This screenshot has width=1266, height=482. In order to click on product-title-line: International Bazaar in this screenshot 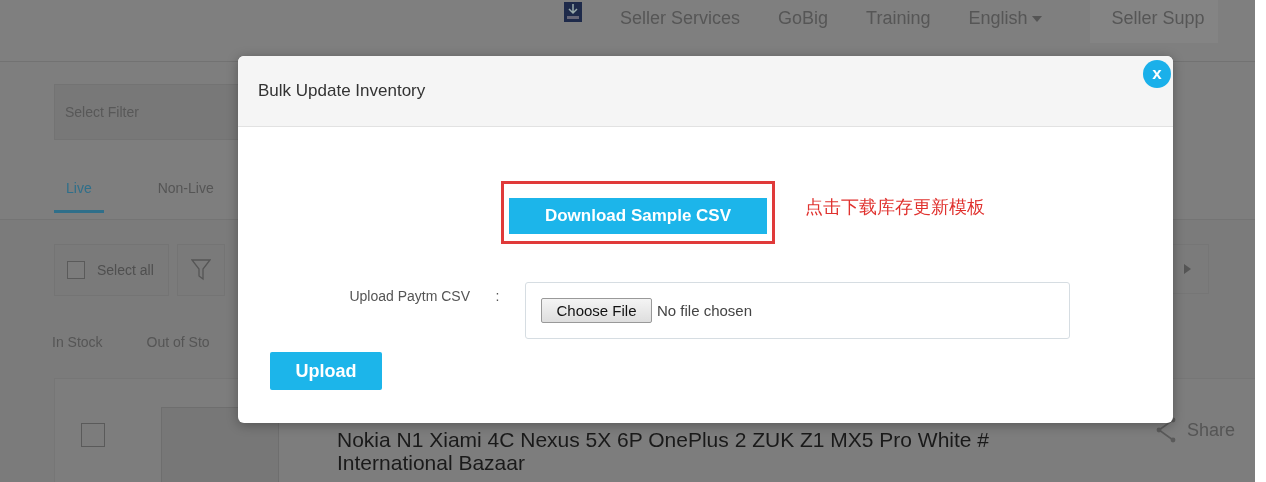, I will do `click(431, 462)`.